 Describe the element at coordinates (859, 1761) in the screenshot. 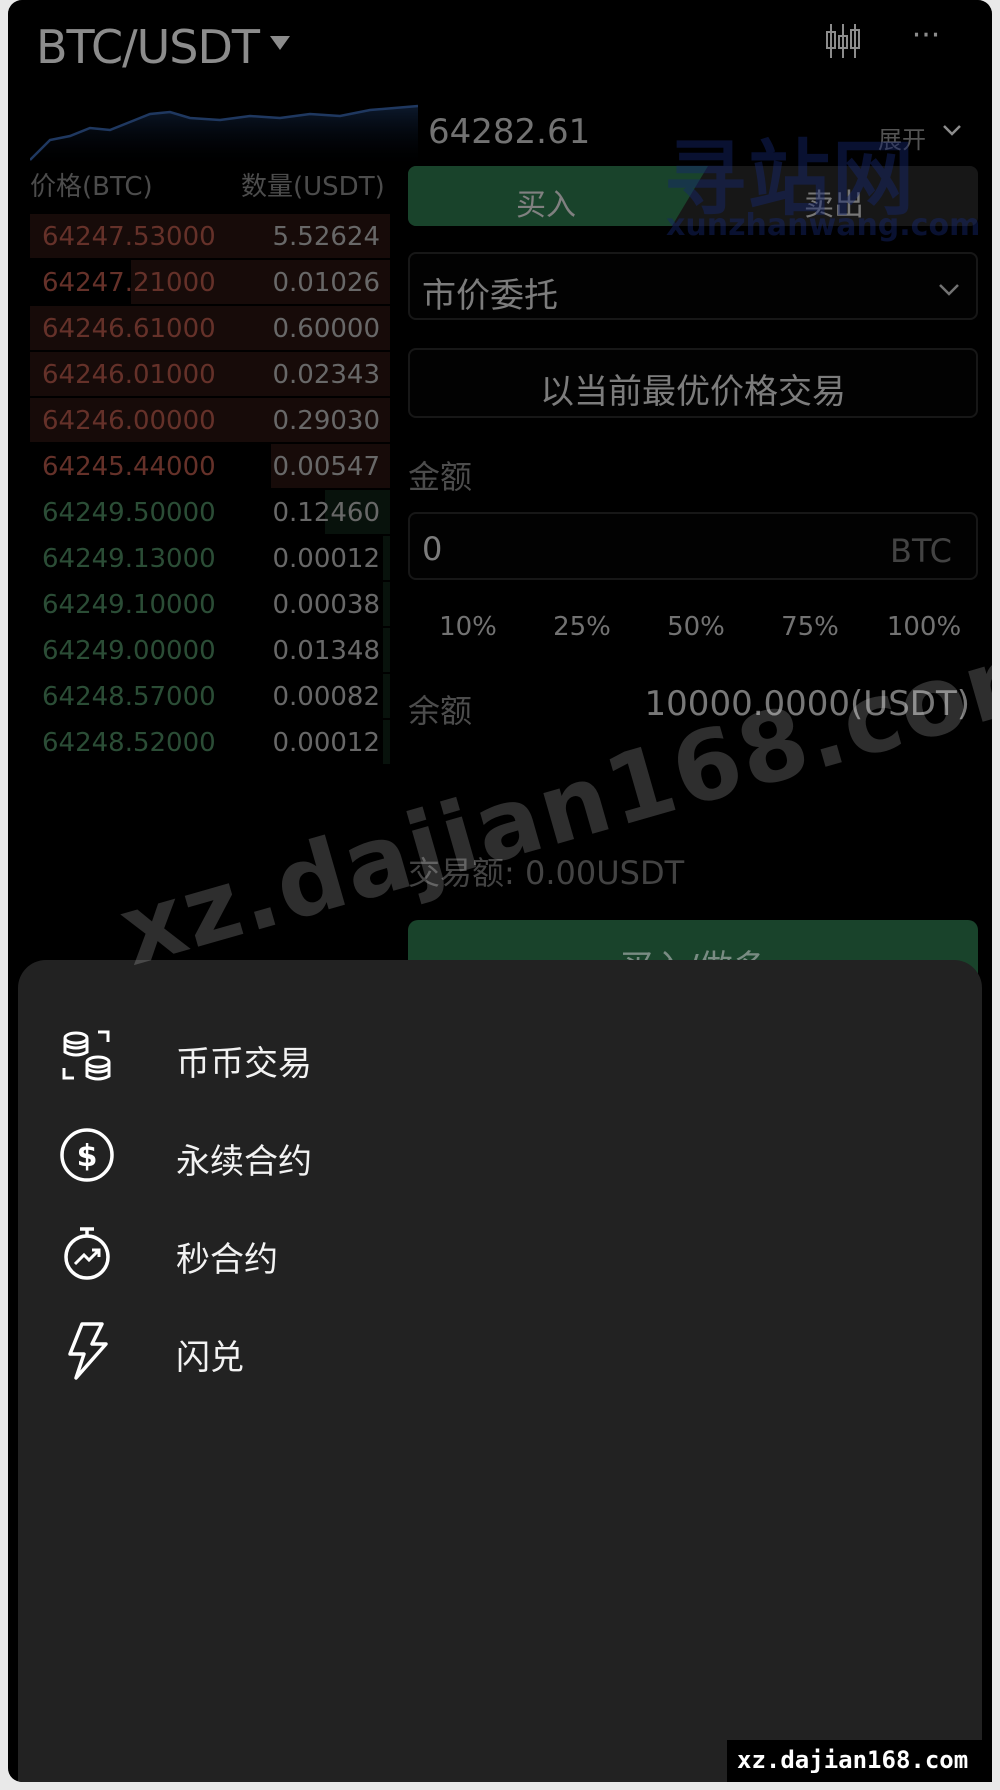

I see `footer-watermark: xz.dajian168.com` at that location.